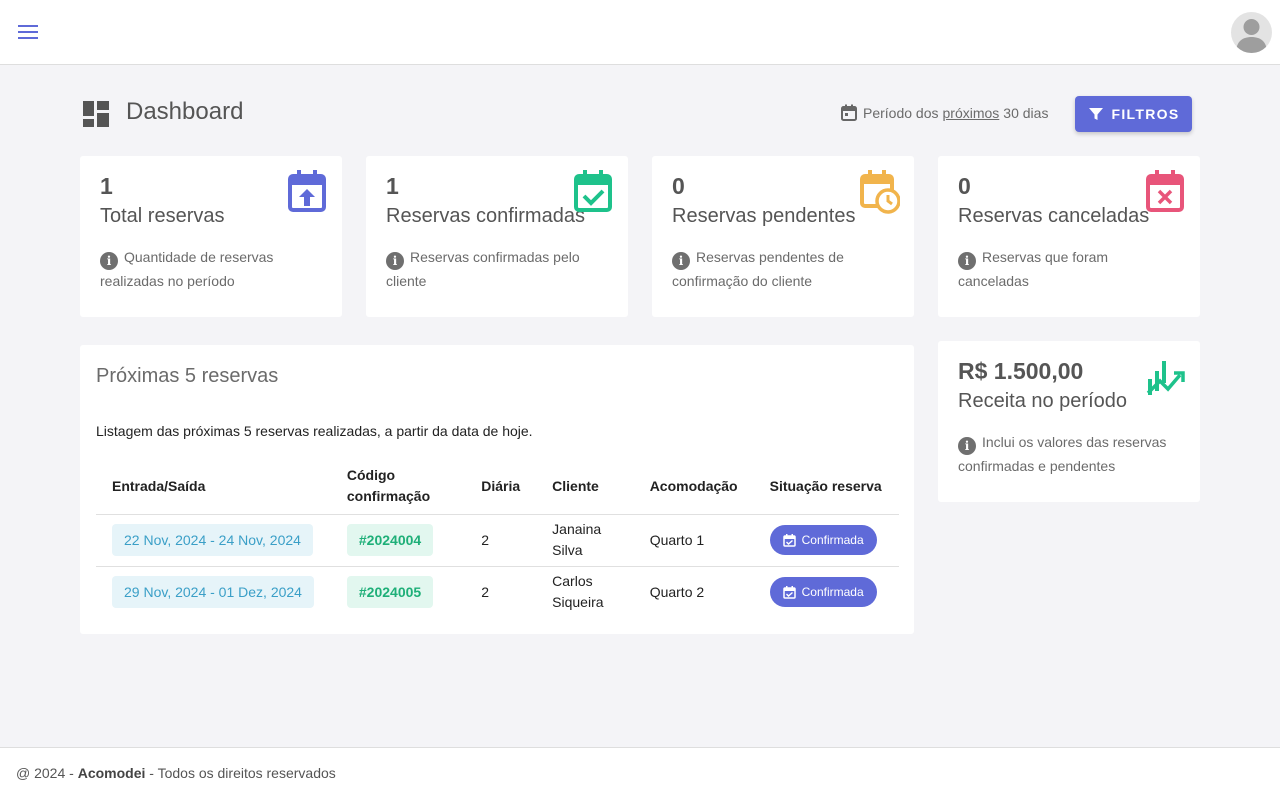 This screenshot has width=1280, height=800. Describe the element at coordinates (1043, 401) in the screenshot. I see `revenue-label: Receita no período` at that location.